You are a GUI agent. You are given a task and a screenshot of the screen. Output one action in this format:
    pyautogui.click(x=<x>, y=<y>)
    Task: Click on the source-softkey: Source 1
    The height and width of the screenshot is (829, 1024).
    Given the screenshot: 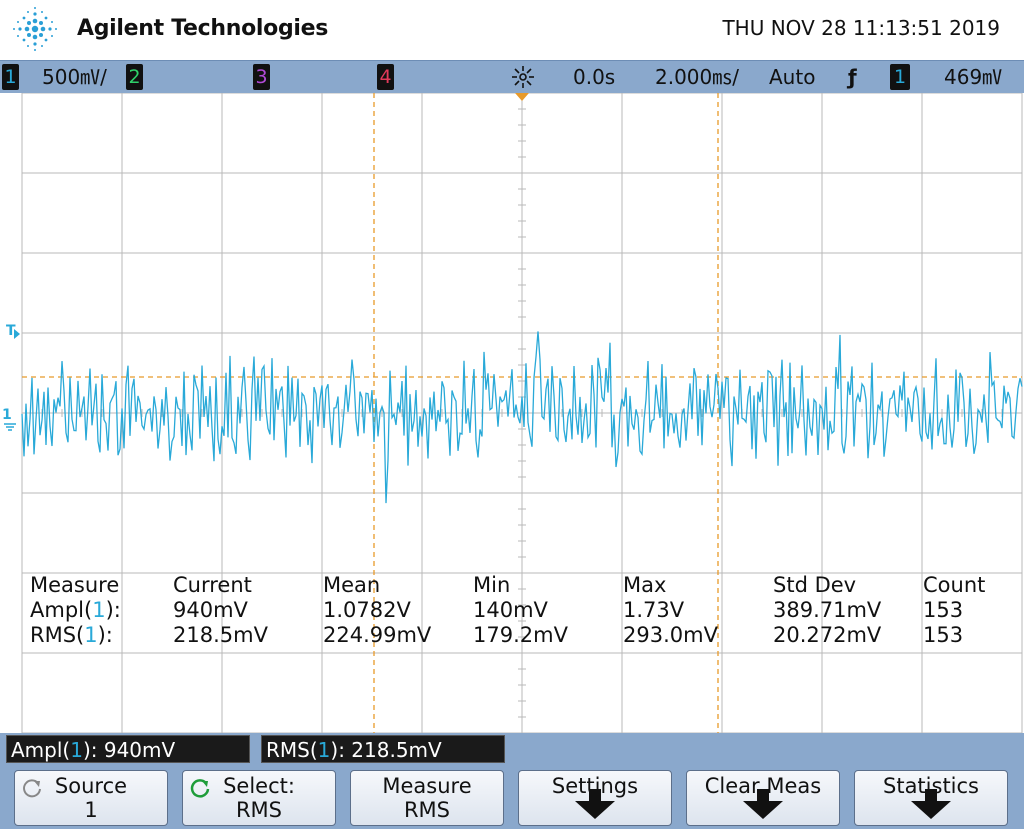 What is the action you would take?
    pyautogui.click(x=91, y=798)
    